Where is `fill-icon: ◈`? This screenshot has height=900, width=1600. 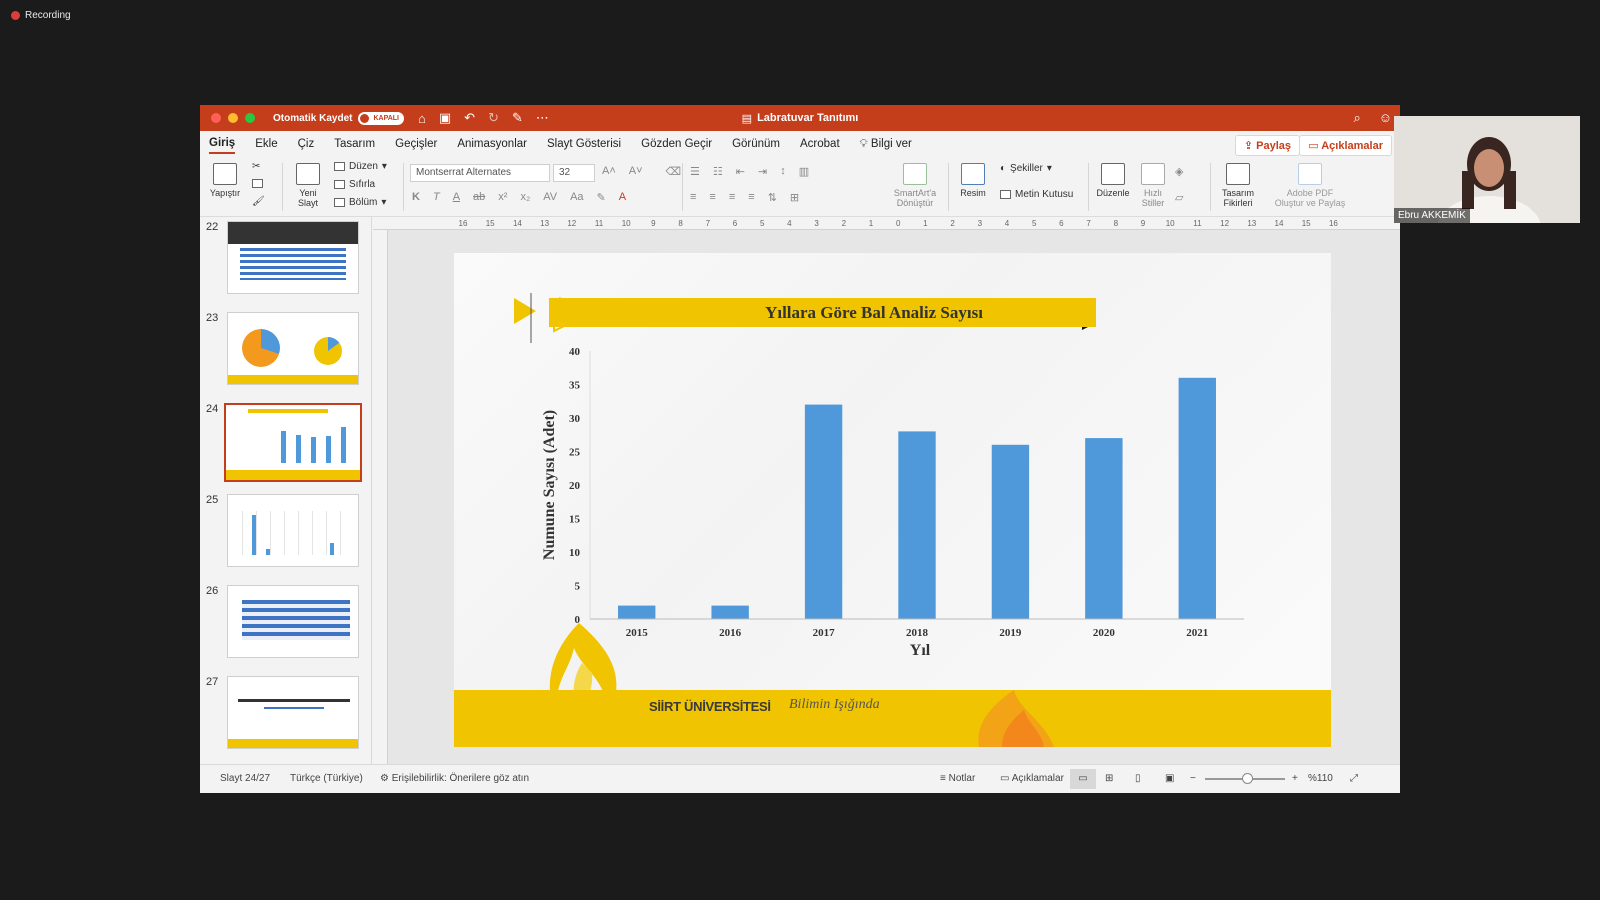
fill-icon: ◈ is located at coordinates (1179, 171).